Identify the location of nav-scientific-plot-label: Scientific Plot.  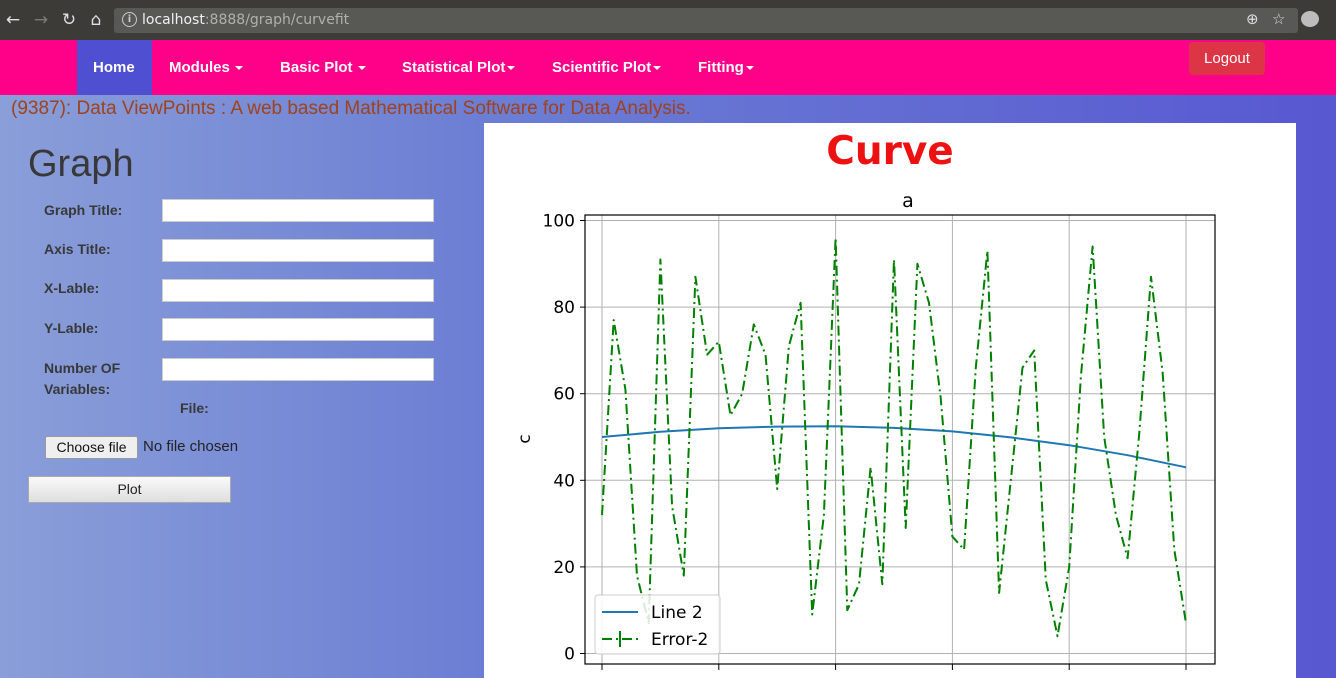
(602, 67).